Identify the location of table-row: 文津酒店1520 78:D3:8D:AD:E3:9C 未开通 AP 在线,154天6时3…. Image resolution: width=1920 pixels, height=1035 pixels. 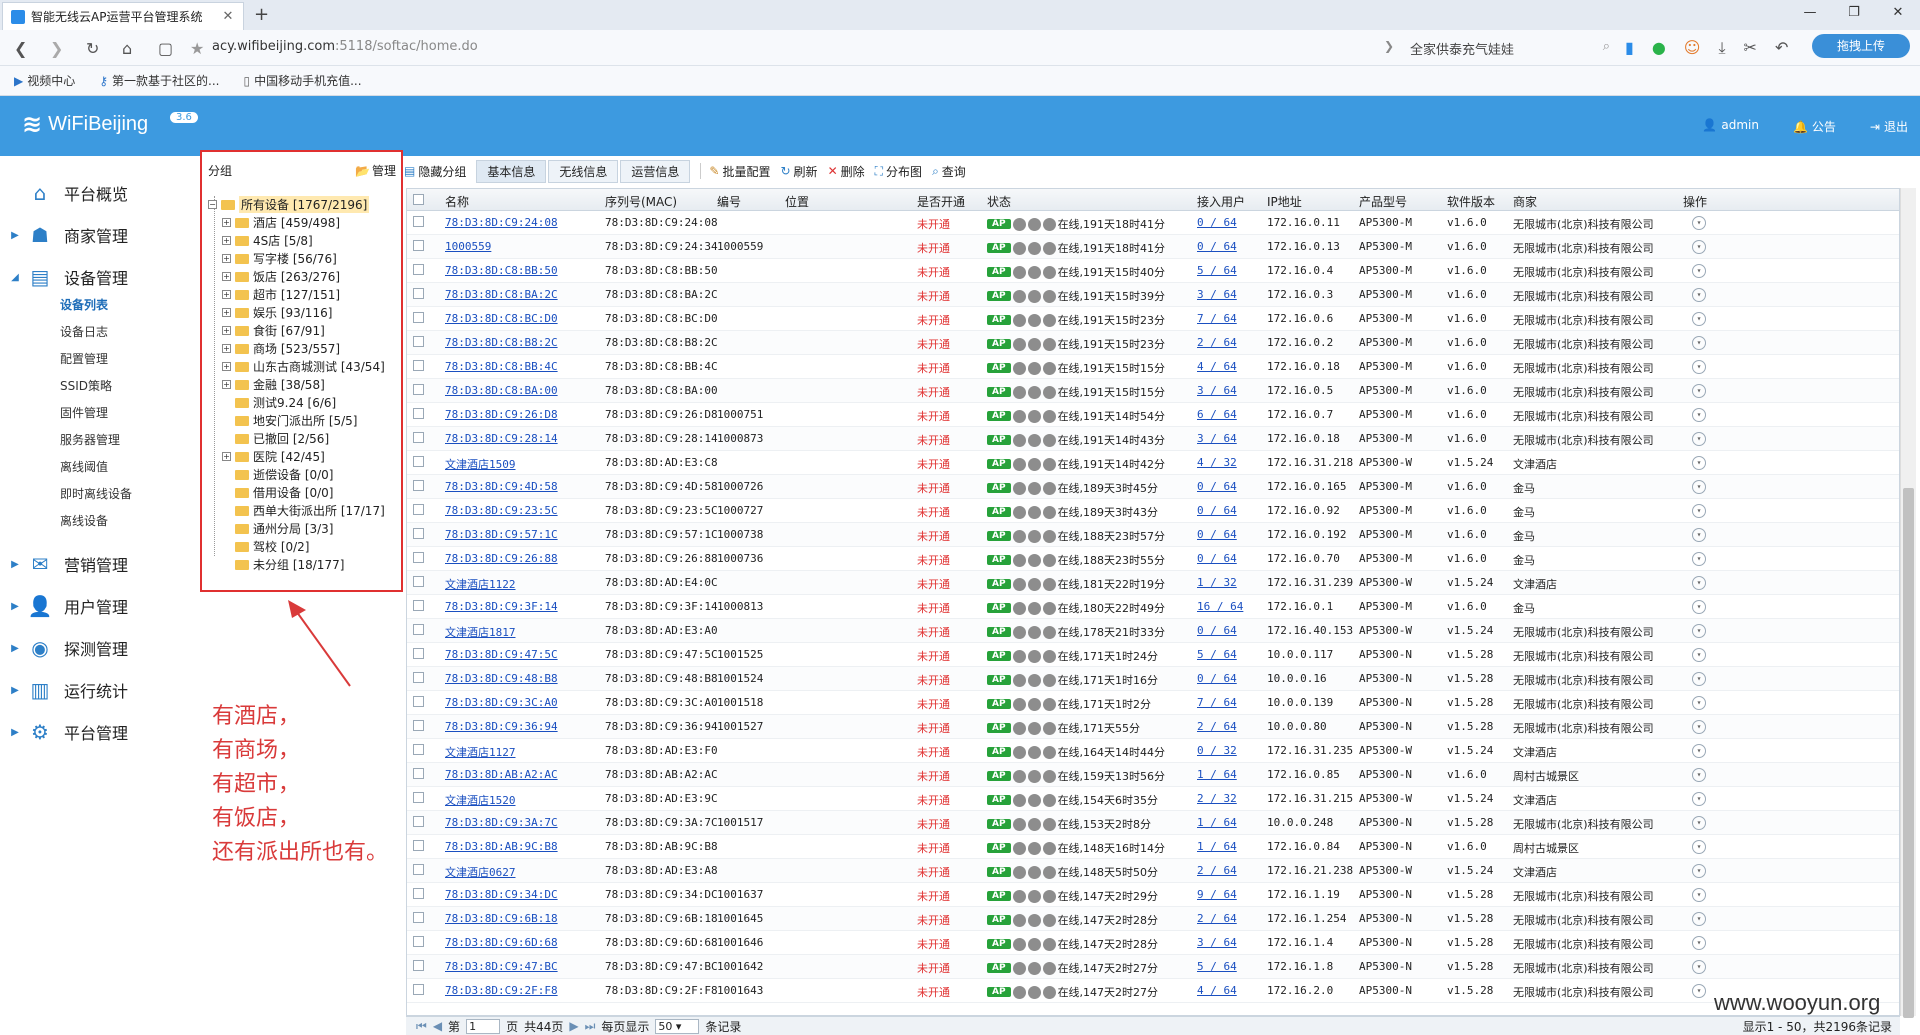
(1153, 799).